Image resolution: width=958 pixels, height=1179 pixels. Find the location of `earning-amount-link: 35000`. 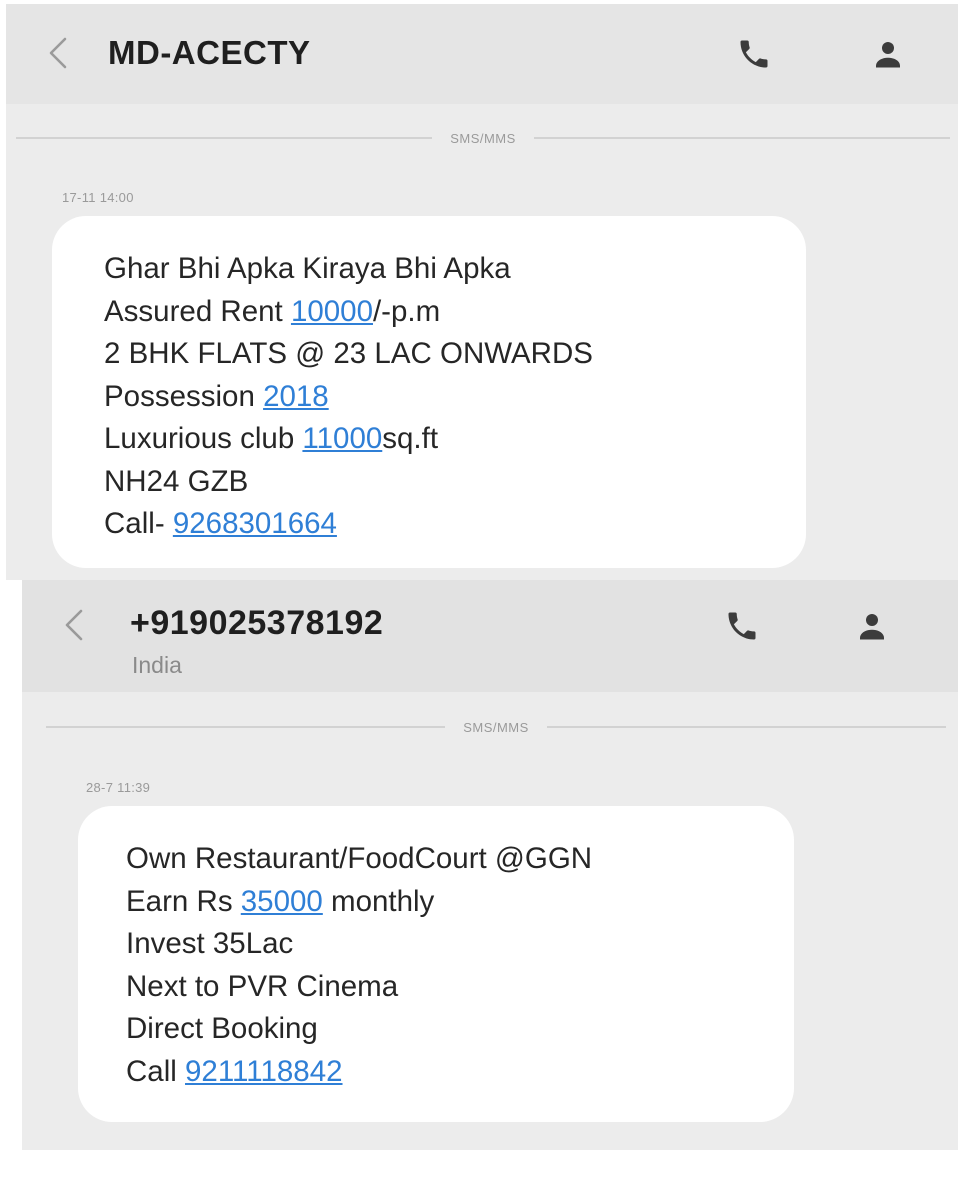

earning-amount-link: 35000 is located at coordinates (282, 901).